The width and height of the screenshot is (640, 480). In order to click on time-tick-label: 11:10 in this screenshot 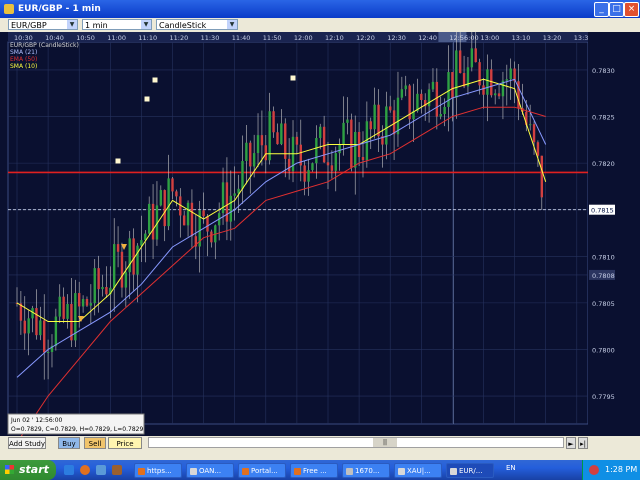, I will do `click(147, 38)`.